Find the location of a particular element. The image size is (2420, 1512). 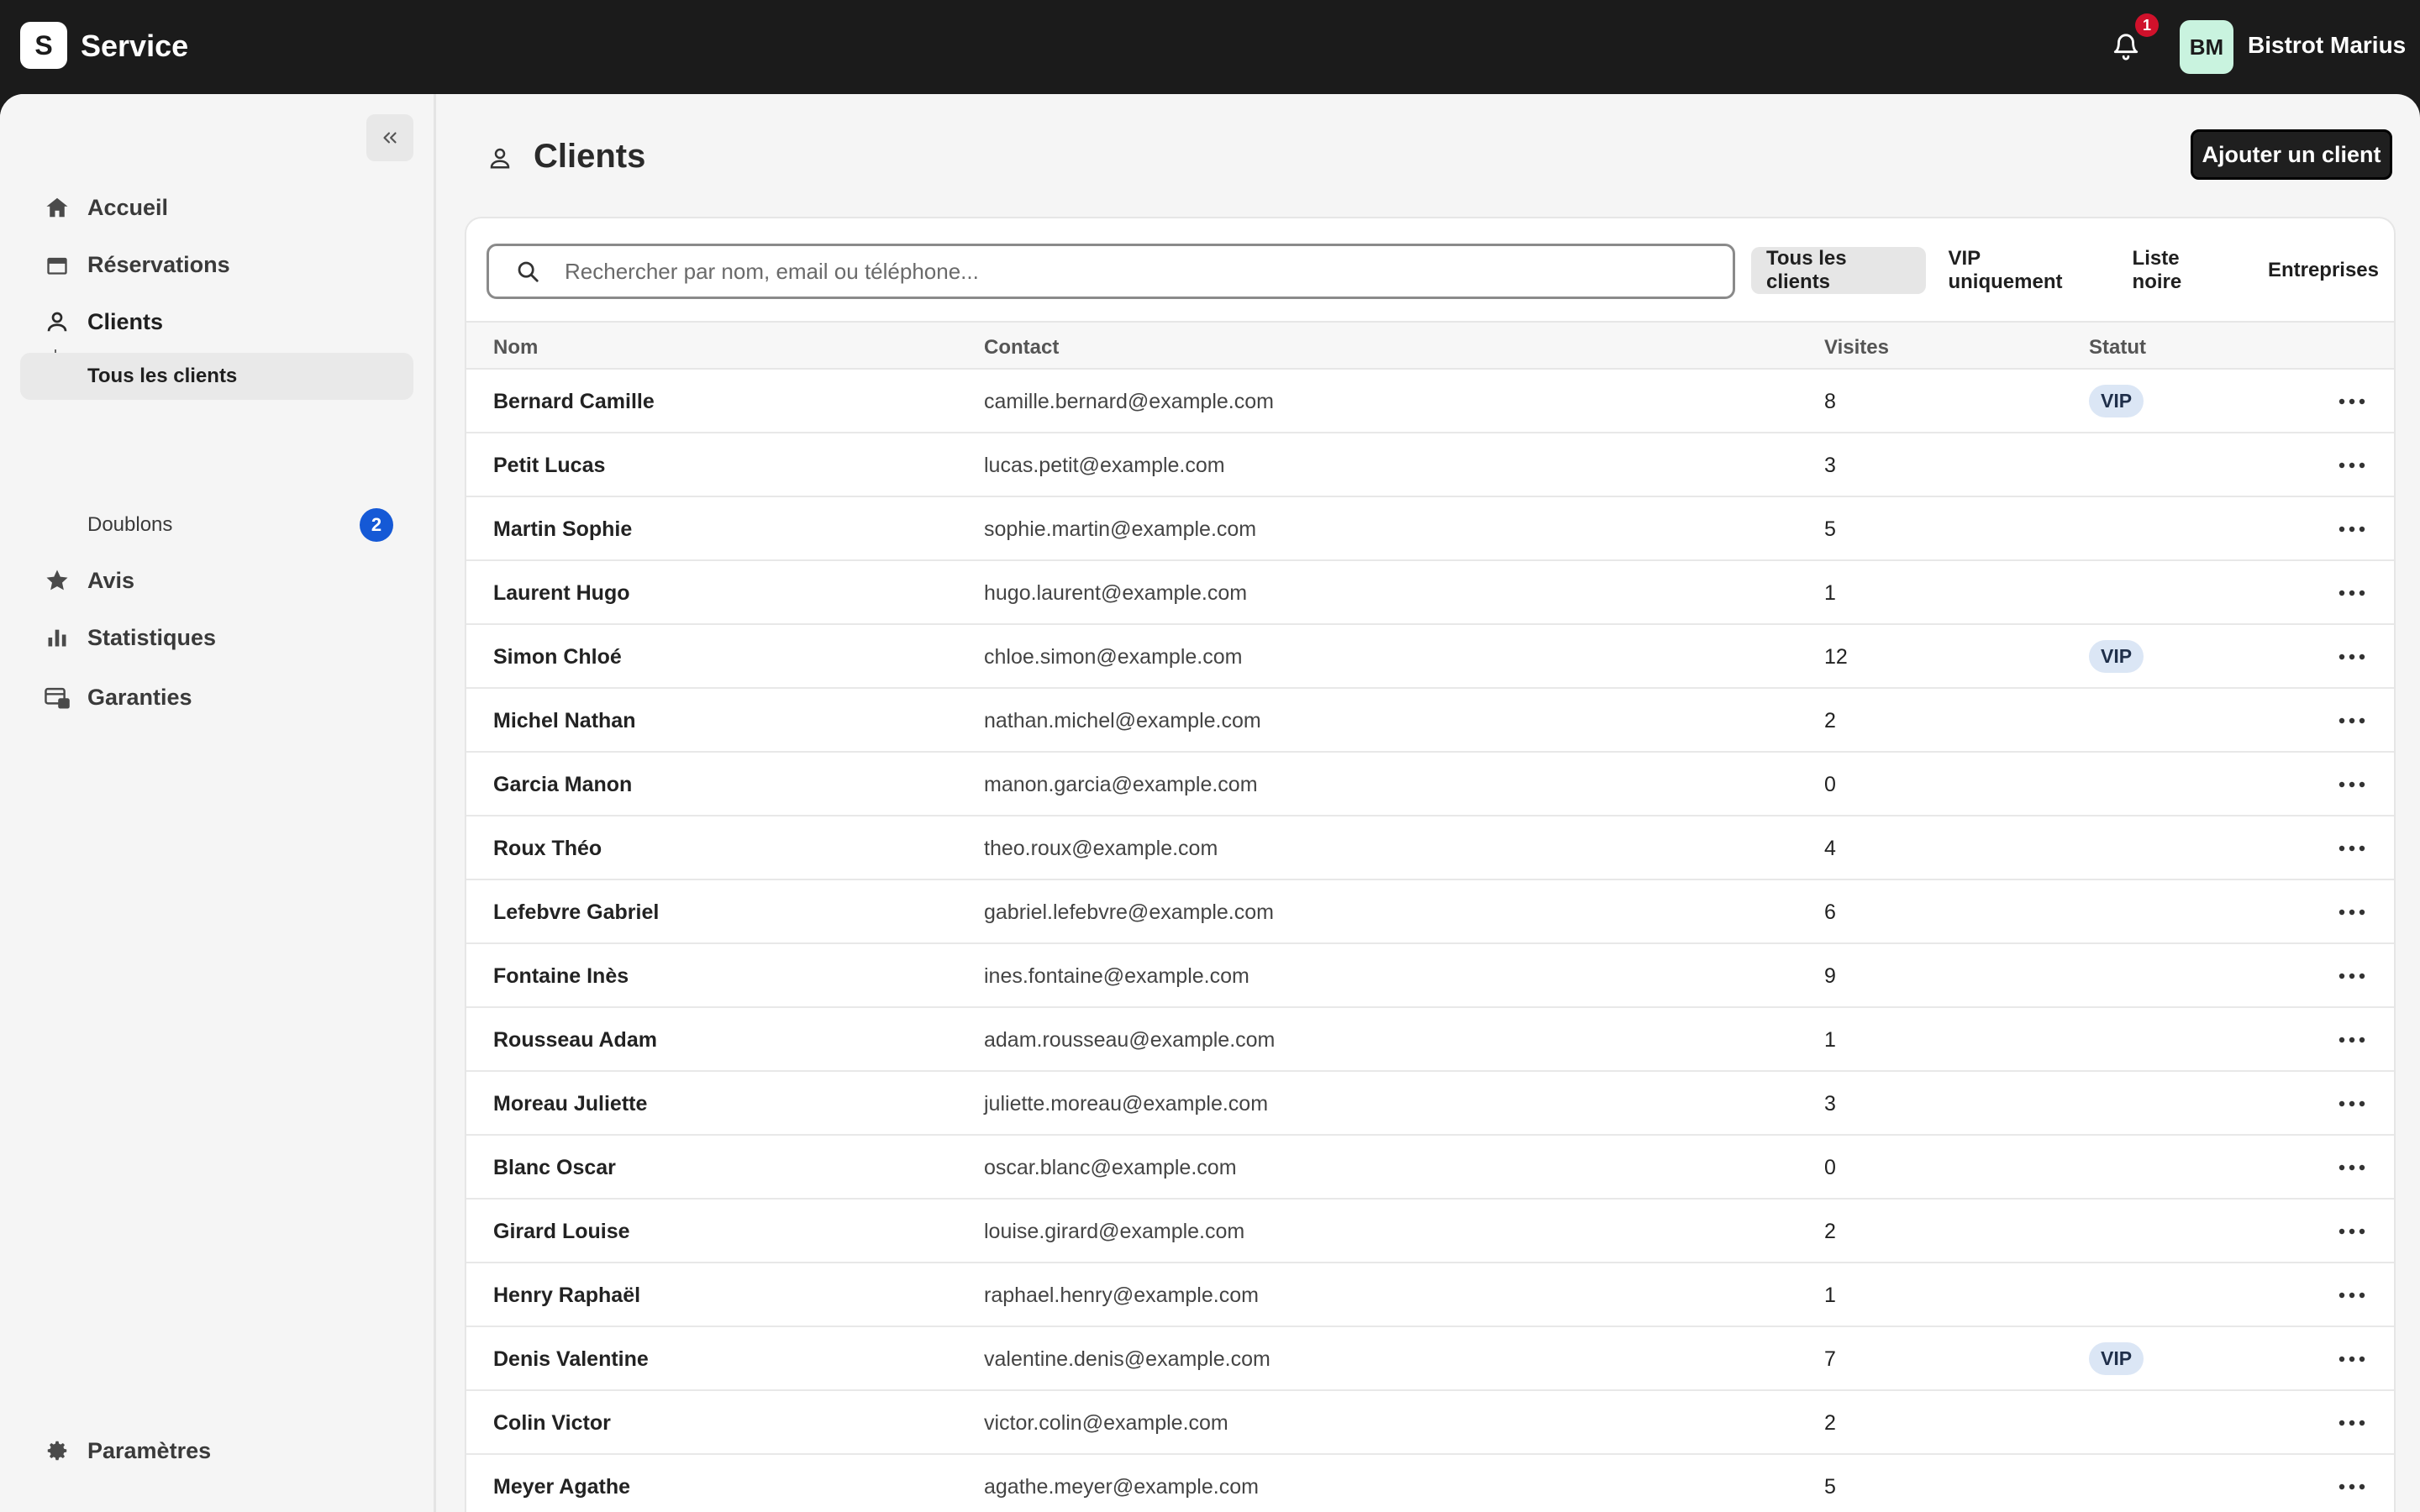

column-header-contact: Contact is located at coordinates (1022, 348).